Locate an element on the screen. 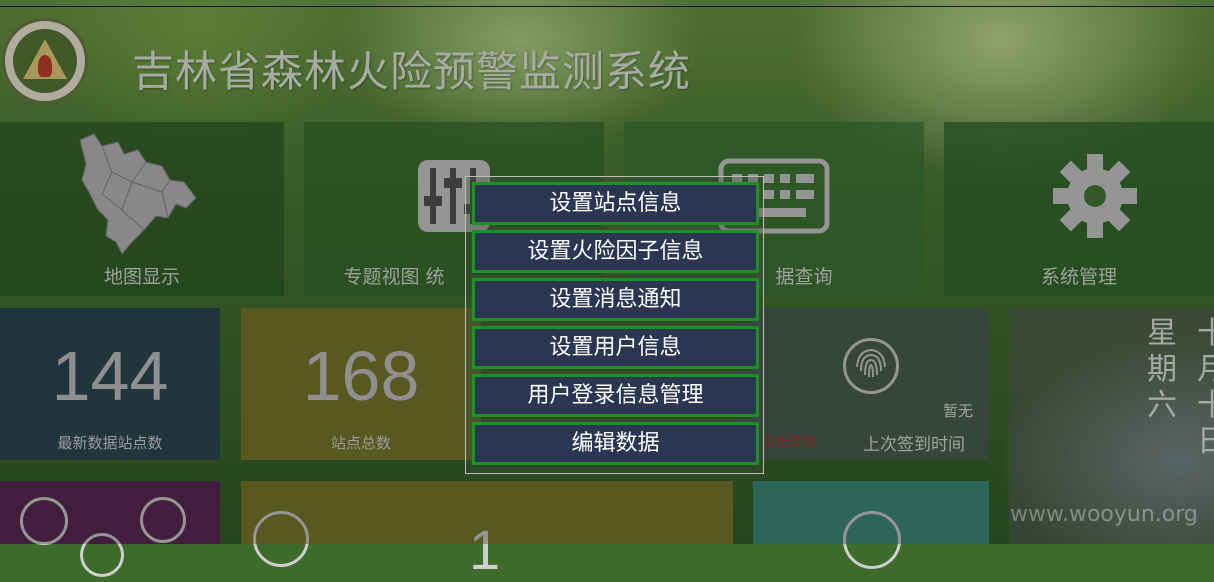 The image size is (1214, 582). set-notification-button: 设置消息通知 is located at coordinates (615, 299).